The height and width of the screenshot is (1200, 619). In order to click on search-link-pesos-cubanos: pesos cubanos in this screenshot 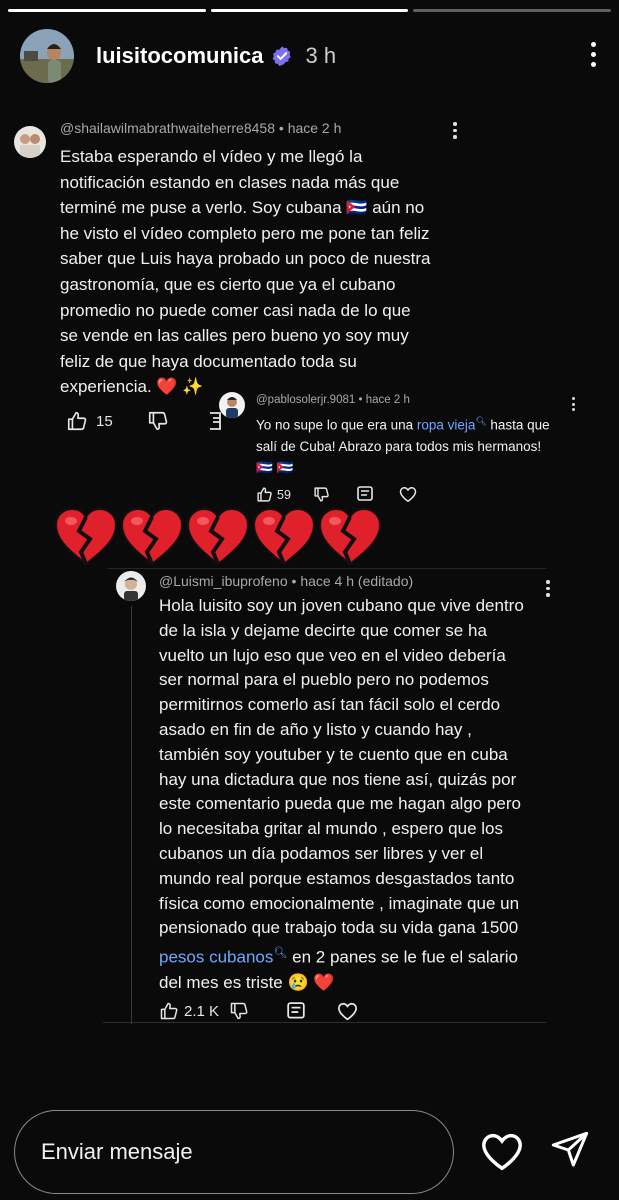, I will do `click(216, 957)`.